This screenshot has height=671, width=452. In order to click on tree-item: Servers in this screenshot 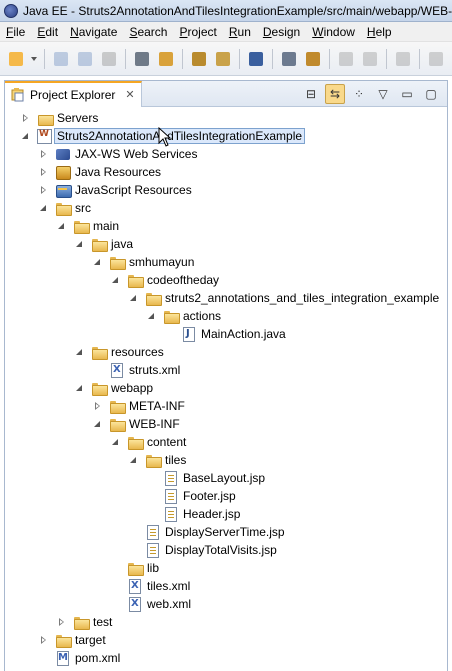, I will do `click(59, 118)`.